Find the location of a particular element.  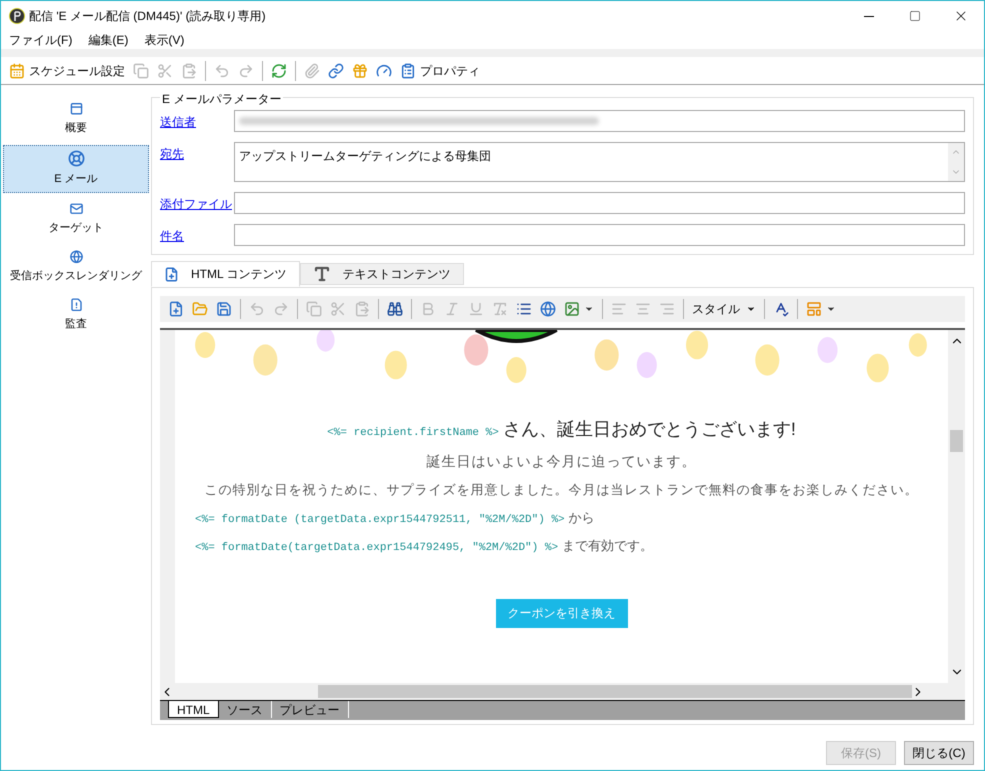

style-dropdown: スタイル is located at coordinates (724, 309).